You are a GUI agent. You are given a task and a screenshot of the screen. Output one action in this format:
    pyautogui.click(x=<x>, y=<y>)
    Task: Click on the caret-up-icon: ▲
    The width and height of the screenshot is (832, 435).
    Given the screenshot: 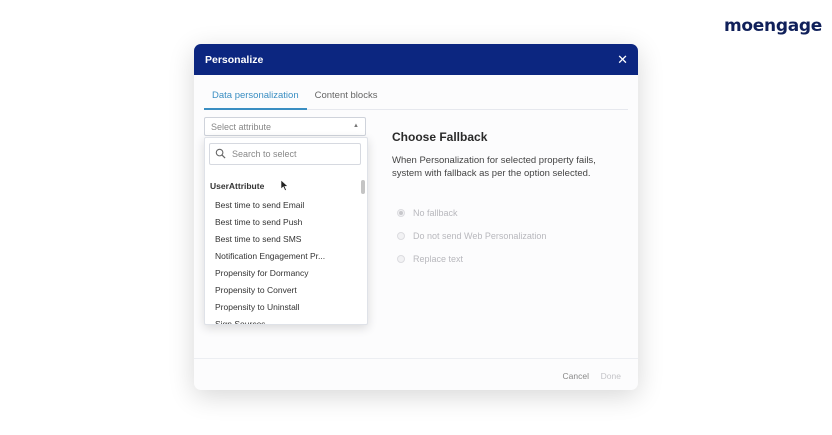 What is the action you would take?
    pyautogui.click(x=356, y=126)
    